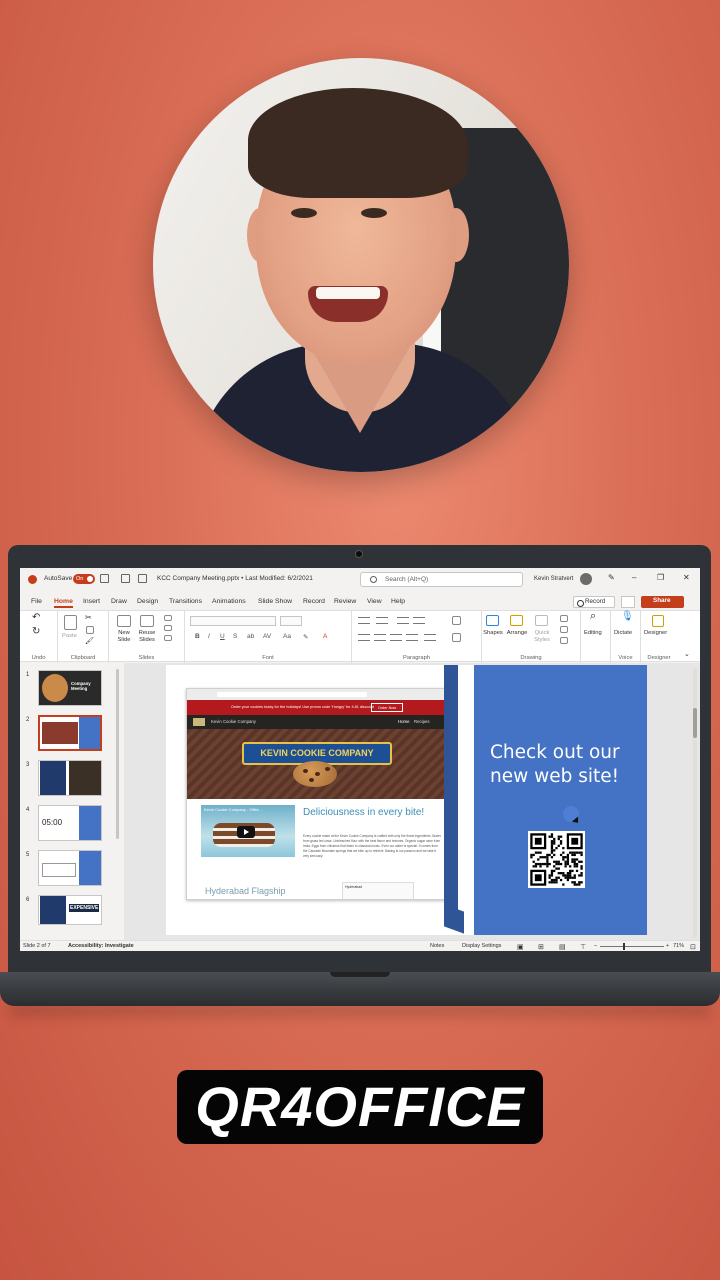 This screenshot has width=720, height=1280. I want to click on shadow-icon: ab, so click(250, 636).